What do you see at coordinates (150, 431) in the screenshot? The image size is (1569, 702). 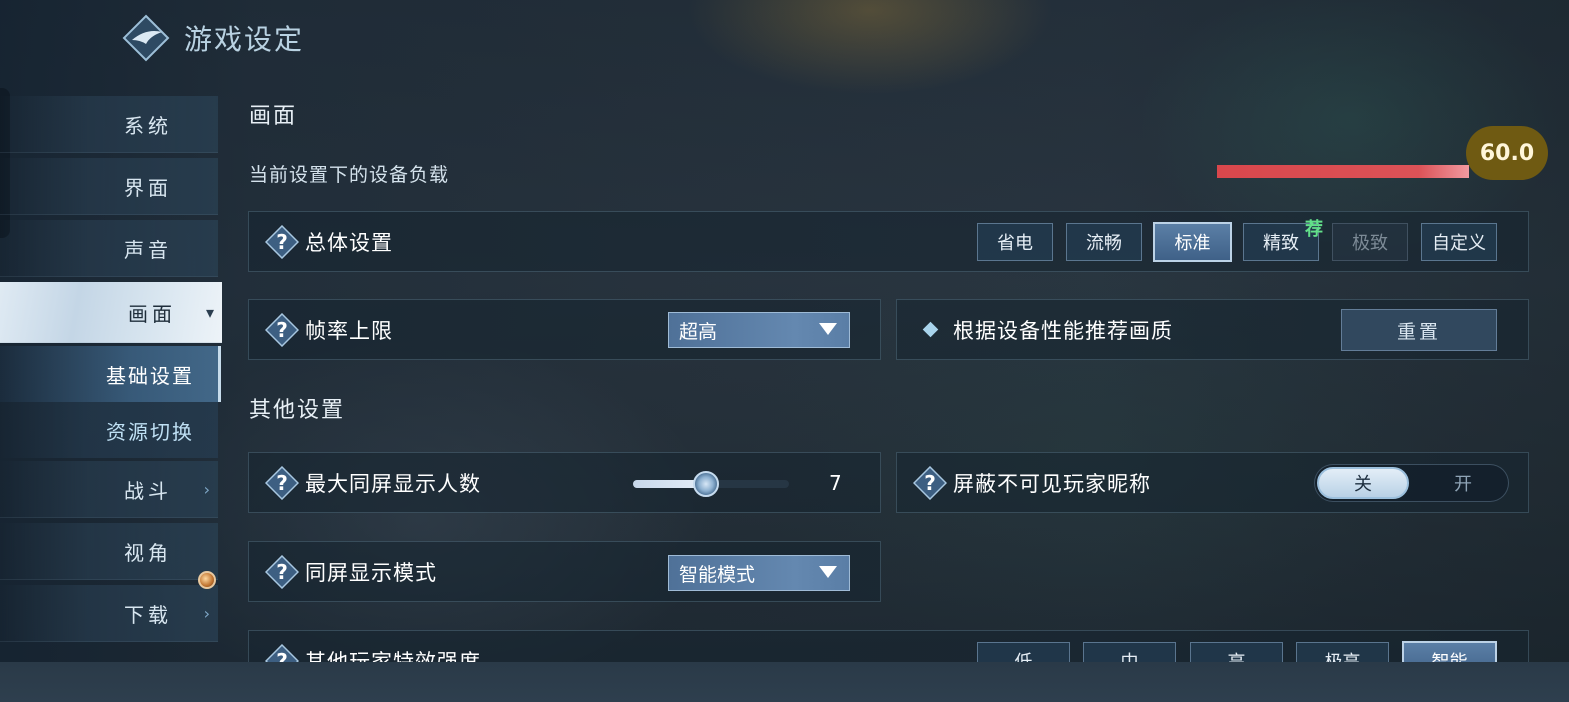 I see `sidebar-subitem-label: 资源切换` at bounding box center [150, 431].